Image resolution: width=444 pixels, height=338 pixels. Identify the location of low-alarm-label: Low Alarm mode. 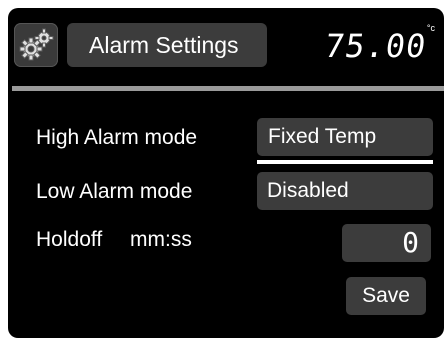
(114, 191).